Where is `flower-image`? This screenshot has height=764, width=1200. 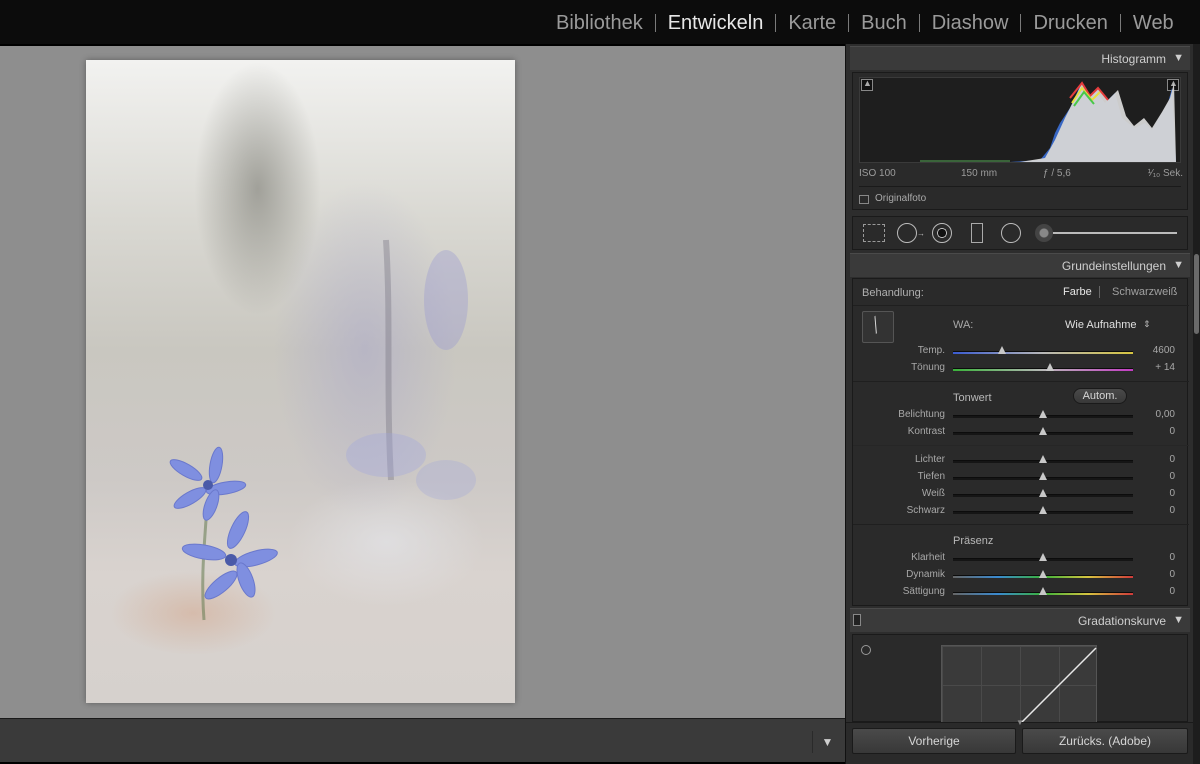
flower-image is located at coordinates (322, 430).